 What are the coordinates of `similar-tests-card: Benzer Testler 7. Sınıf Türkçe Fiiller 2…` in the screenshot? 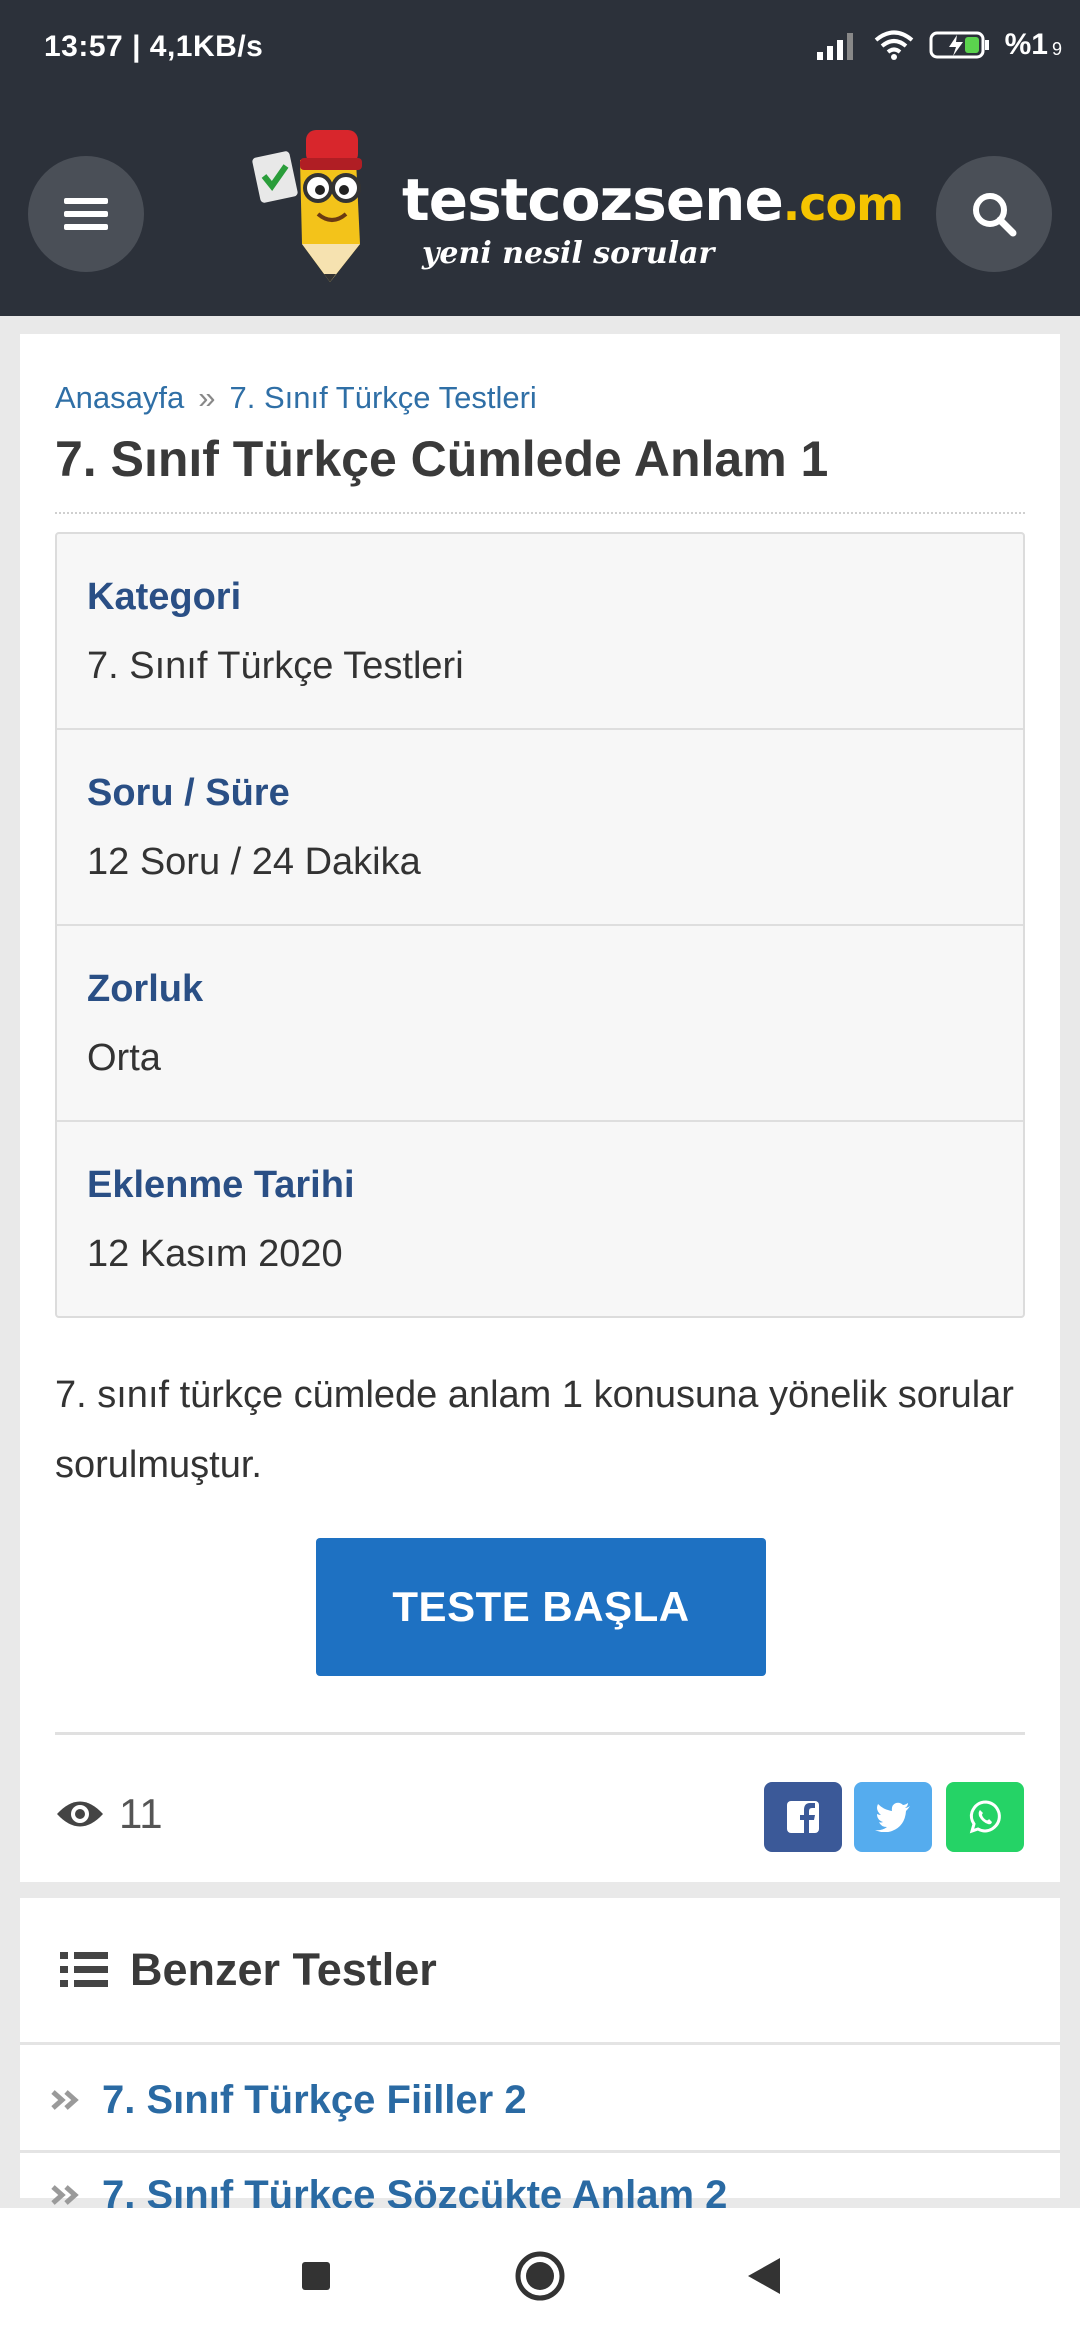 It's located at (540, 2057).